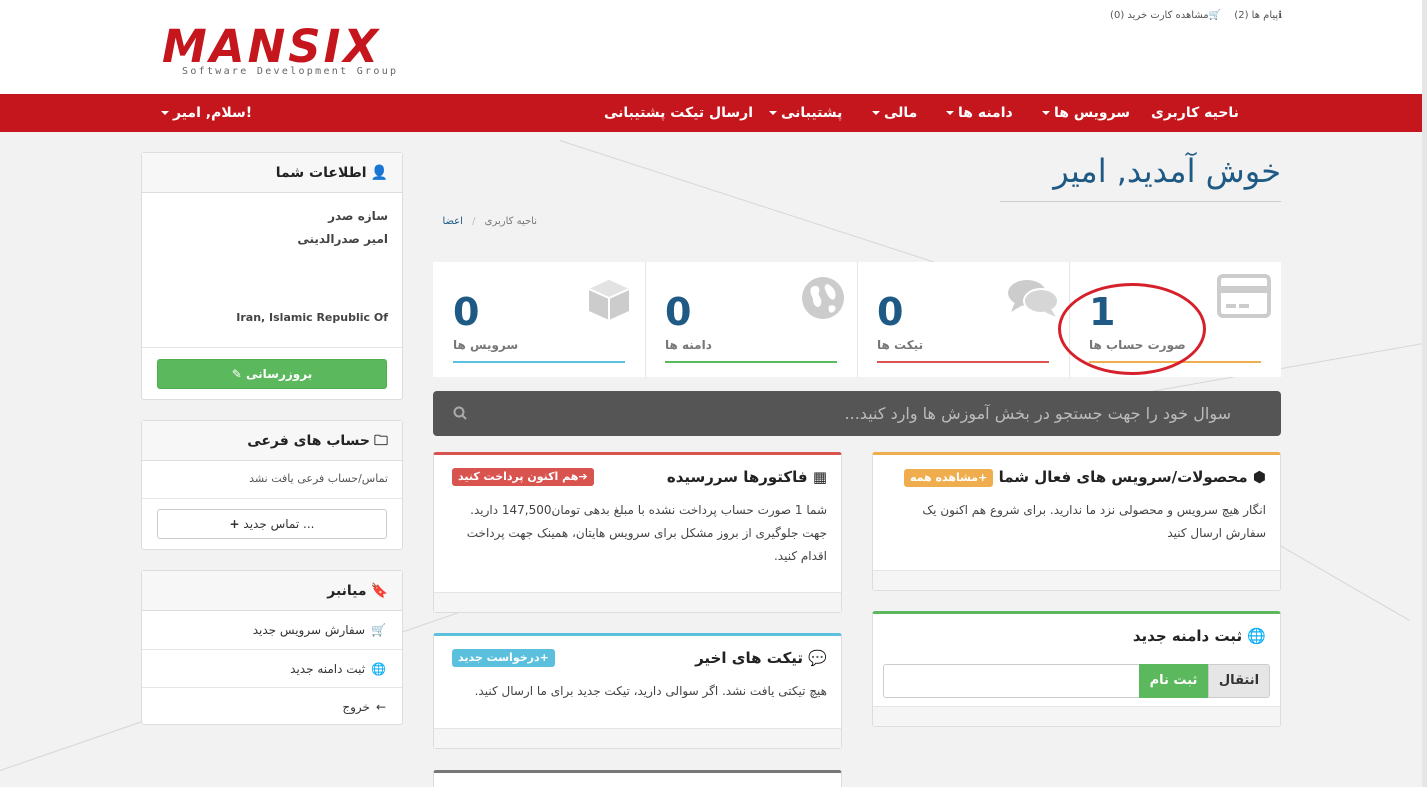  I want to click on card-heading: 💬 تیکت های اخیر +درخواست جدید, so click(637, 658).